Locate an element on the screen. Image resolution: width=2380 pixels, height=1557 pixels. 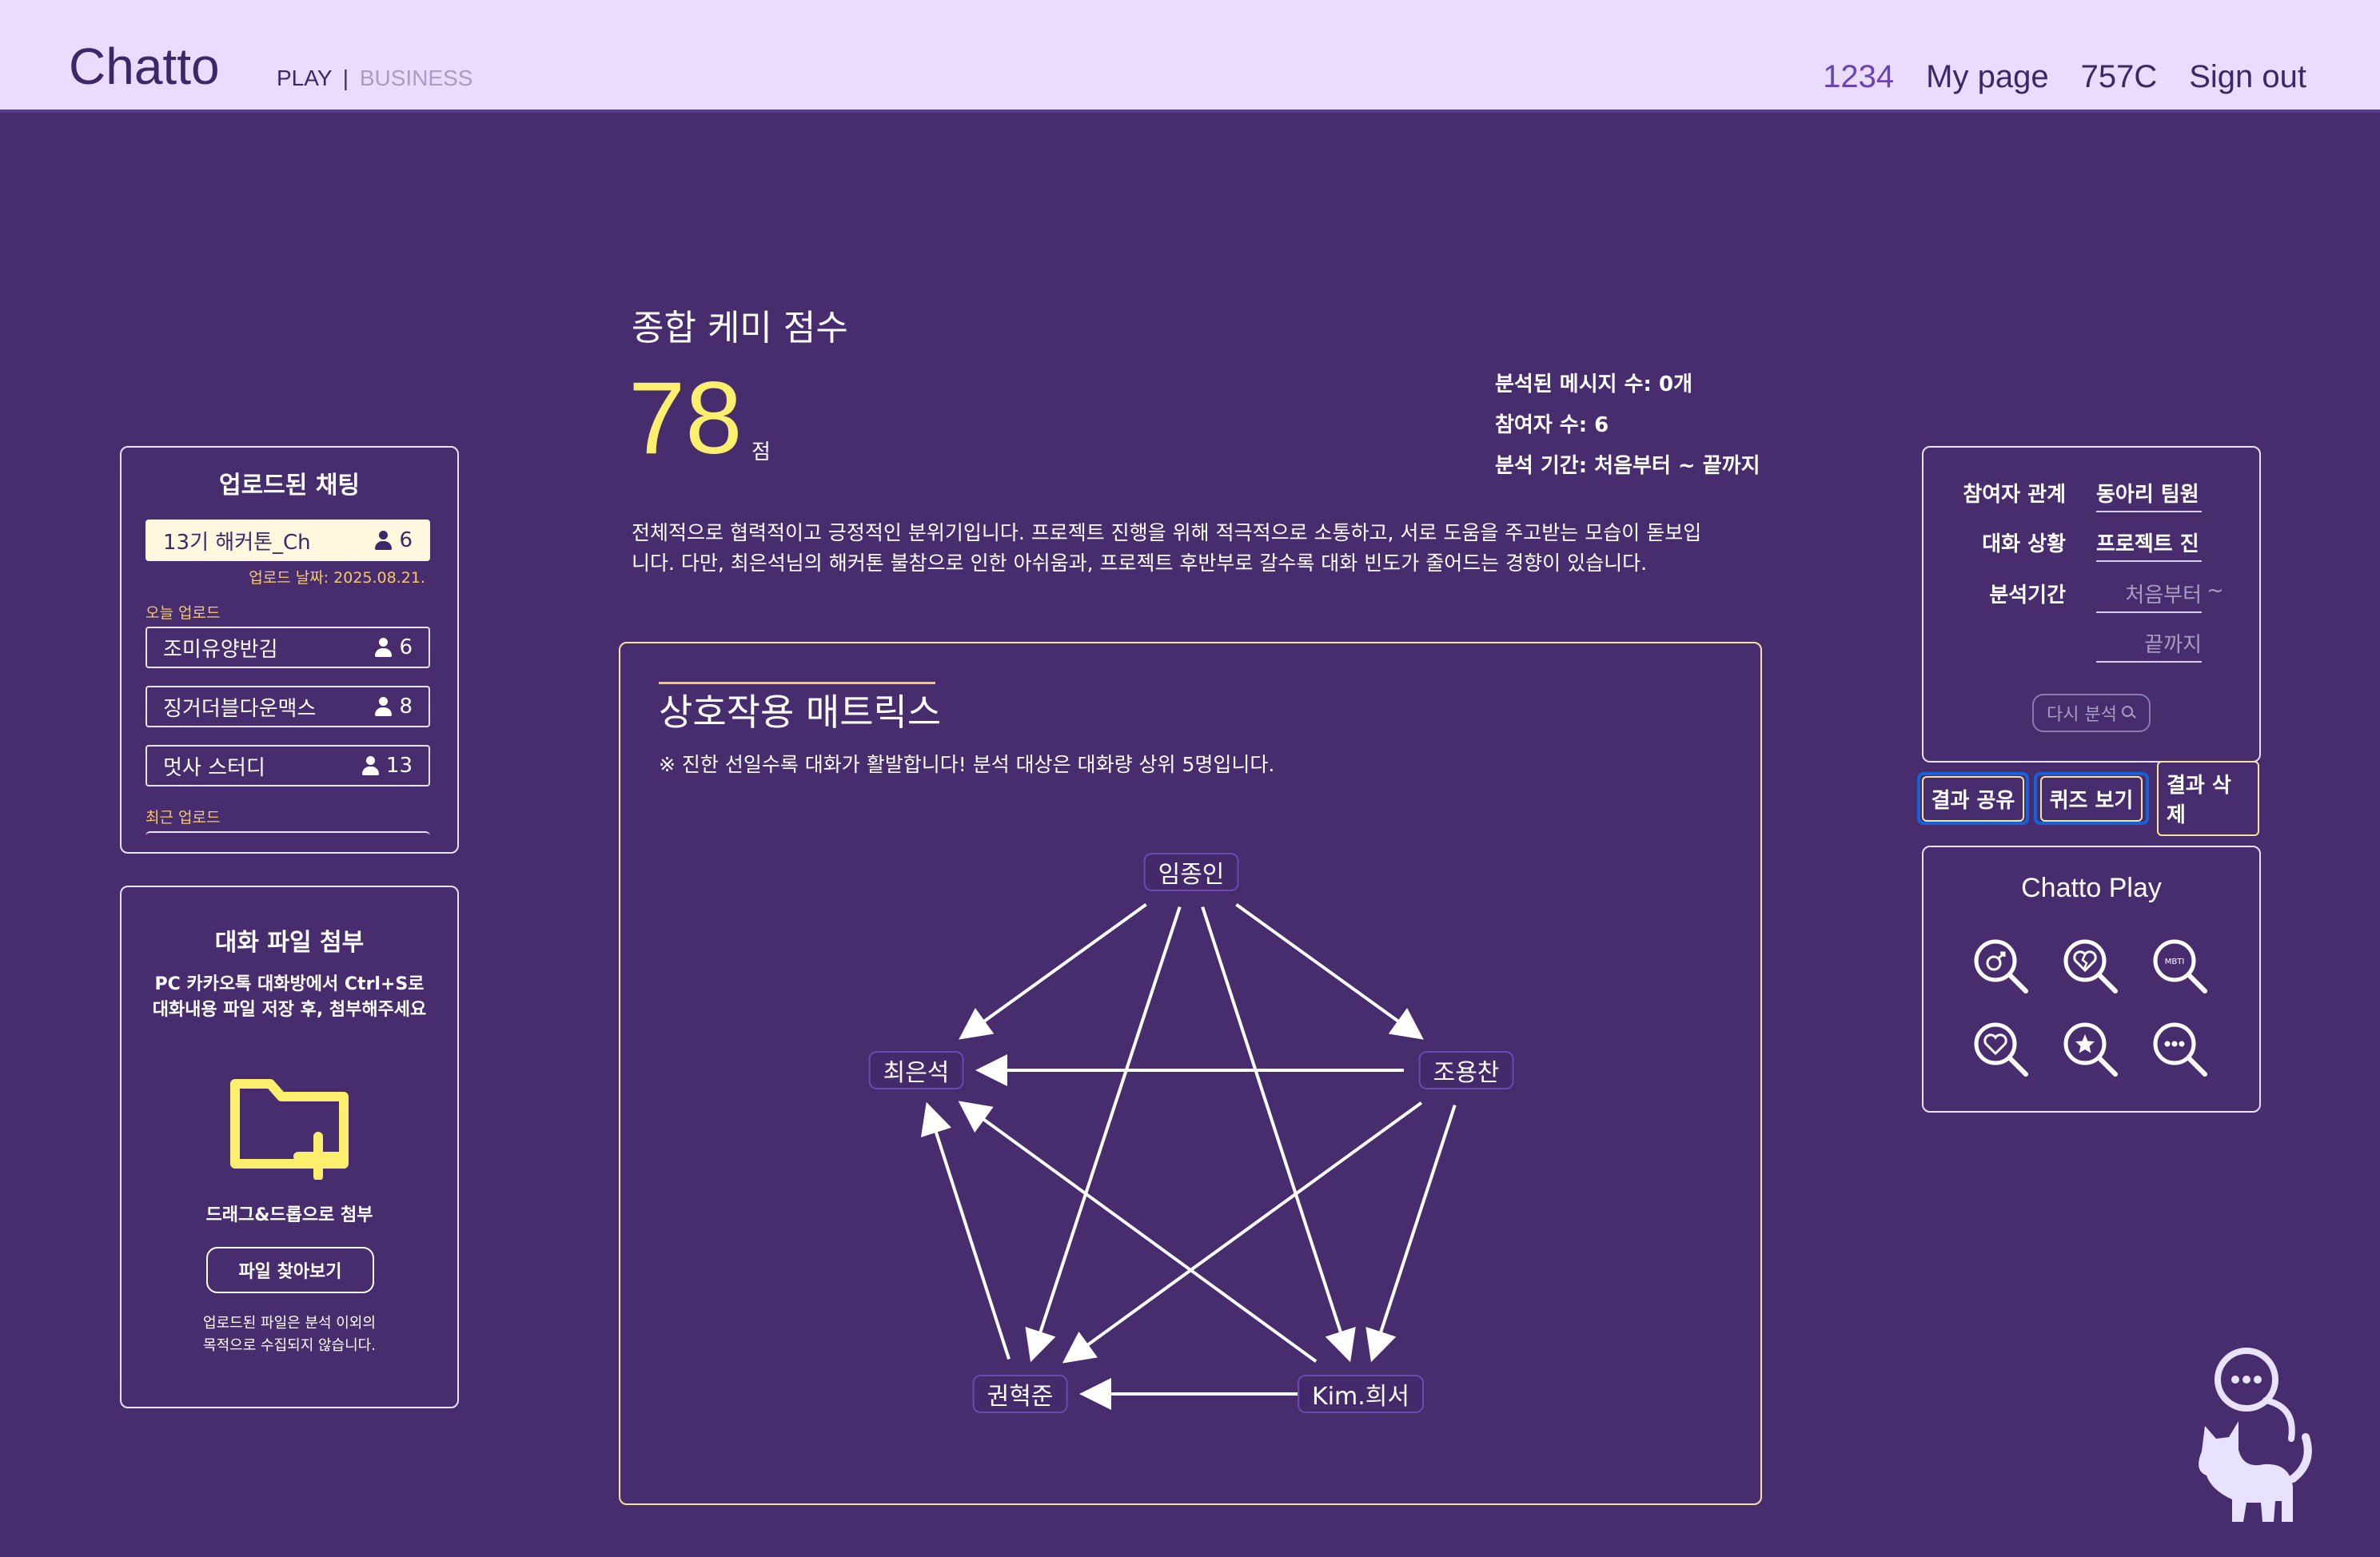
logo: Chatto is located at coordinates (144, 66).